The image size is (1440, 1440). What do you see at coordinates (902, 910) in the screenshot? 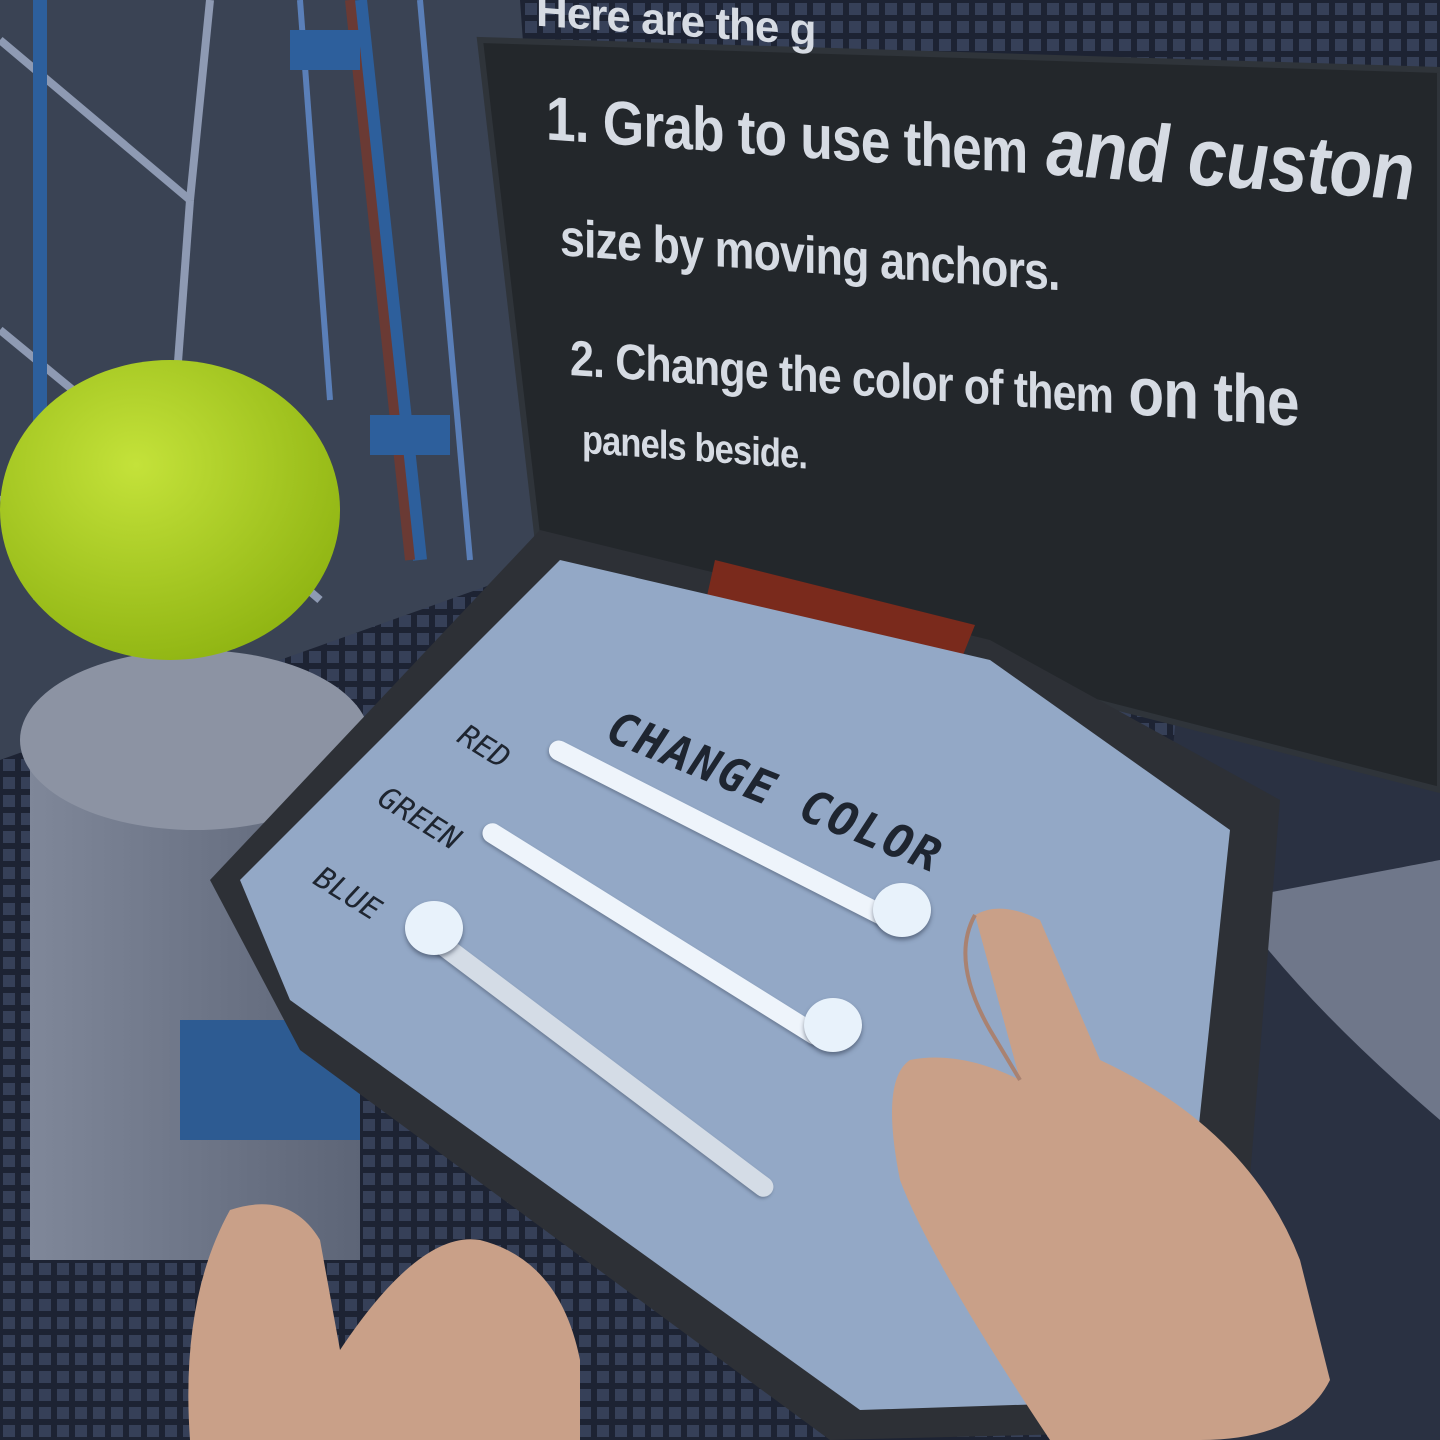
I see `slider-thumb-red` at bounding box center [902, 910].